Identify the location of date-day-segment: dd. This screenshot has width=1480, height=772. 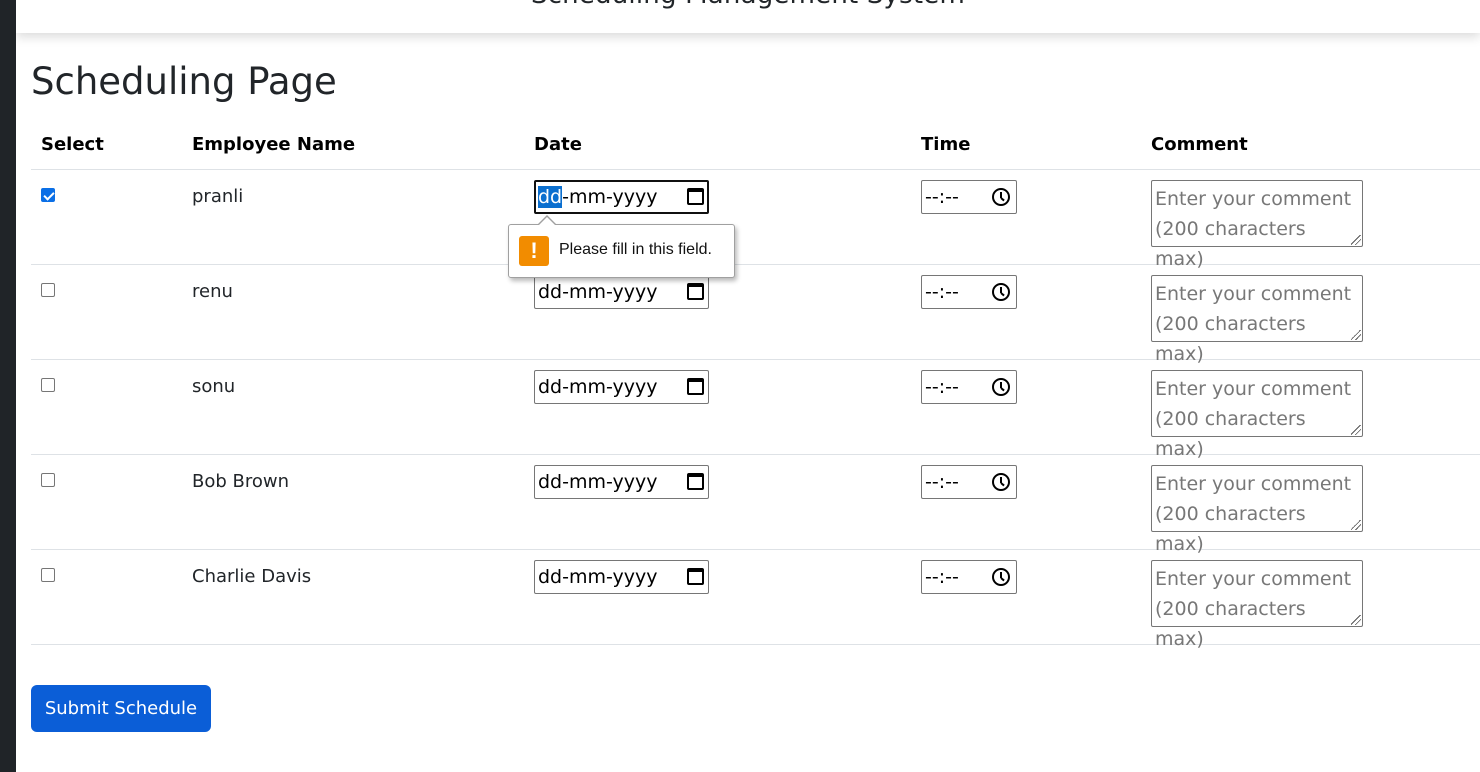
(550, 197).